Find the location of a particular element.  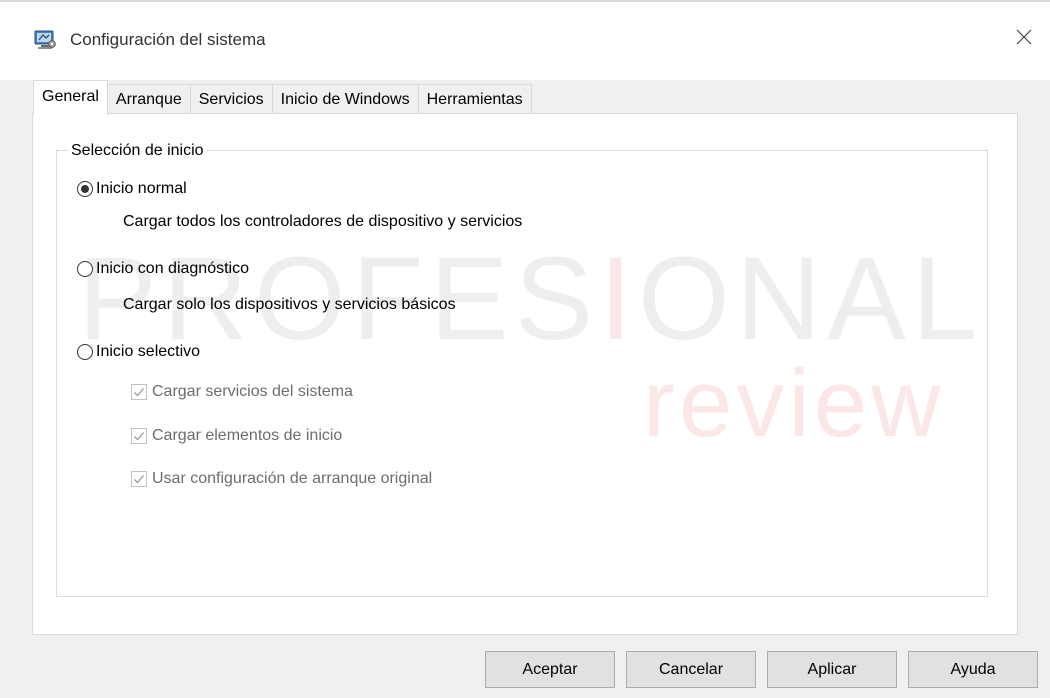

radio-inicio-selectivo: Inicio selectivo is located at coordinates (138, 352).